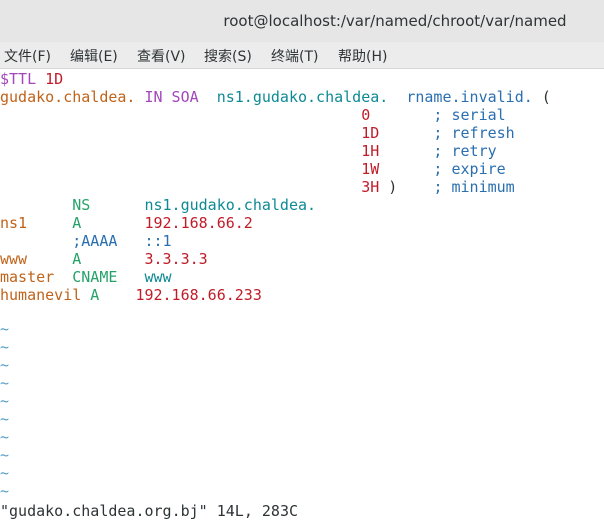 The height and width of the screenshot is (531, 604). Describe the element at coordinates (94, 56) in the screenshot. I see `menu-edit: 编辑(E)` at that location.